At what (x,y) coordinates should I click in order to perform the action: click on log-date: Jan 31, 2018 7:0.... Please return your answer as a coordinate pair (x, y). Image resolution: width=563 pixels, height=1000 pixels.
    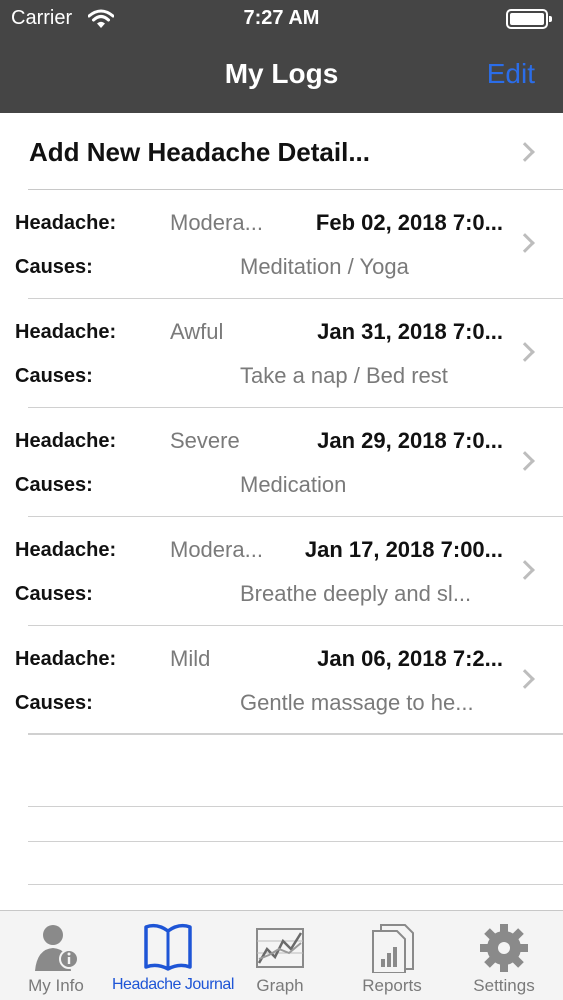
    Looking at the image, I should click on (410, 331).